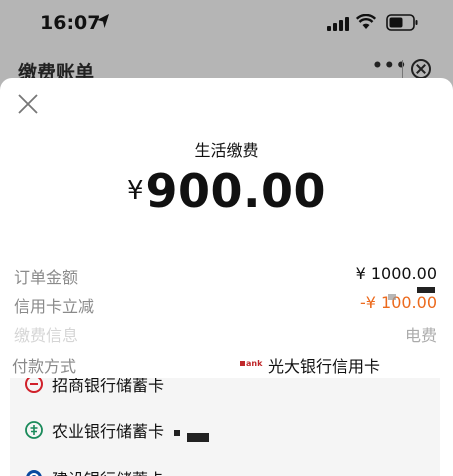 The height and width of the screenshot is (476, 453). What do you see at coordinates (236, 191) in the screenshot?
I see `amount-value: 900.00` at bounding box center [236, 191].